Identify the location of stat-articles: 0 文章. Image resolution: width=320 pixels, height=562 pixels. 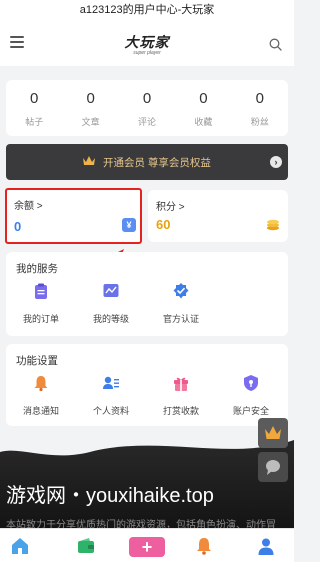
(90, 108).